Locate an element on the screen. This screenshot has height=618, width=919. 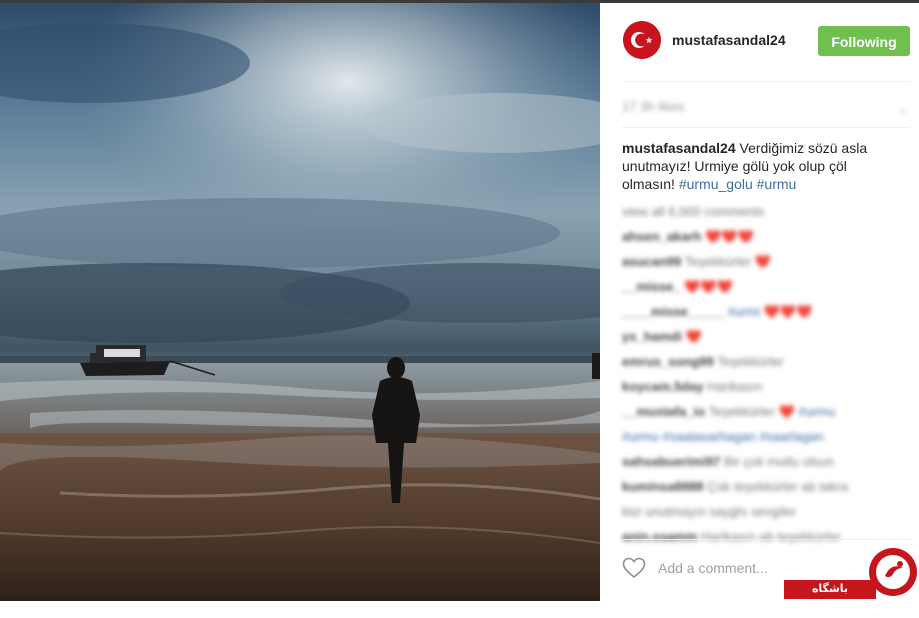
list-item: koycam.5day Harikasın is located at coordinates (692, 386).